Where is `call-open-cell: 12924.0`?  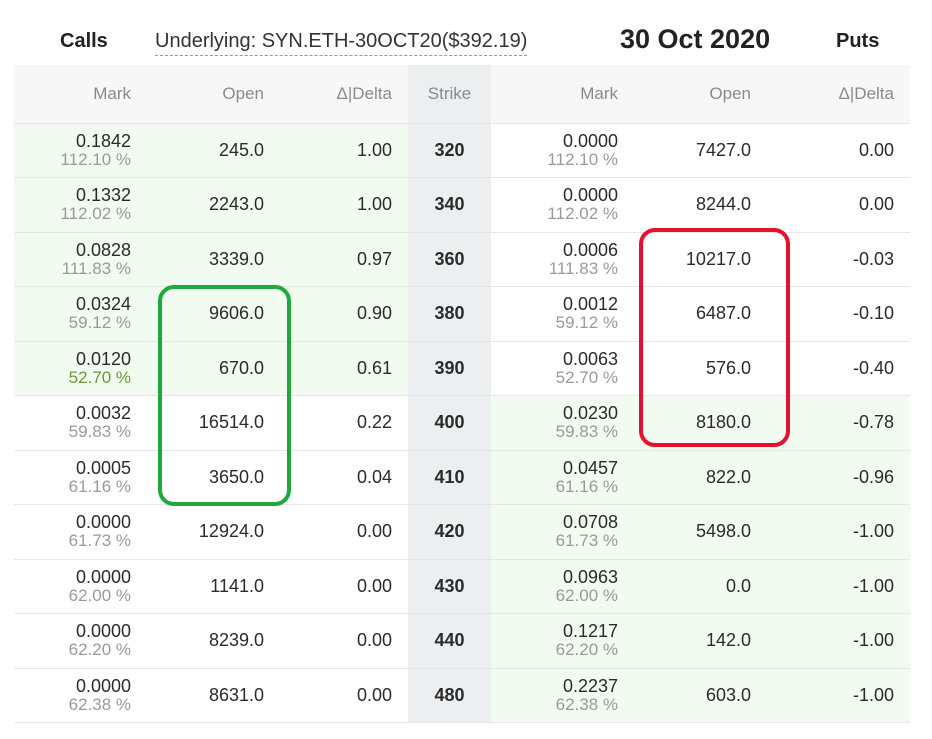
call-open-cell: 12924.0 is located at coordinates (213, 532).